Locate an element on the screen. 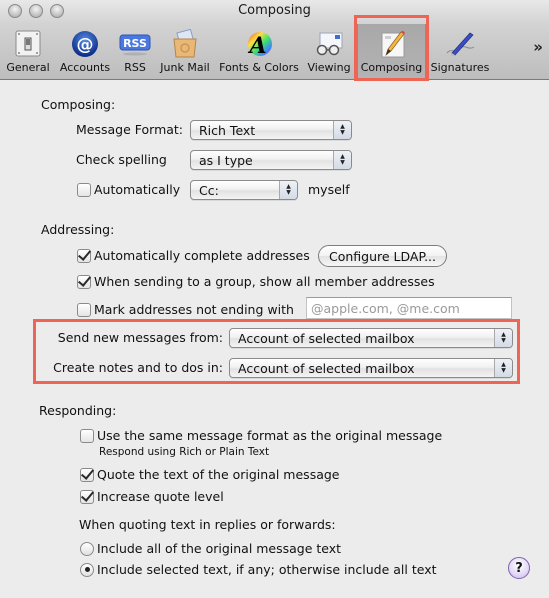  label-text: Message Format: is located at coordinates (130, 129).